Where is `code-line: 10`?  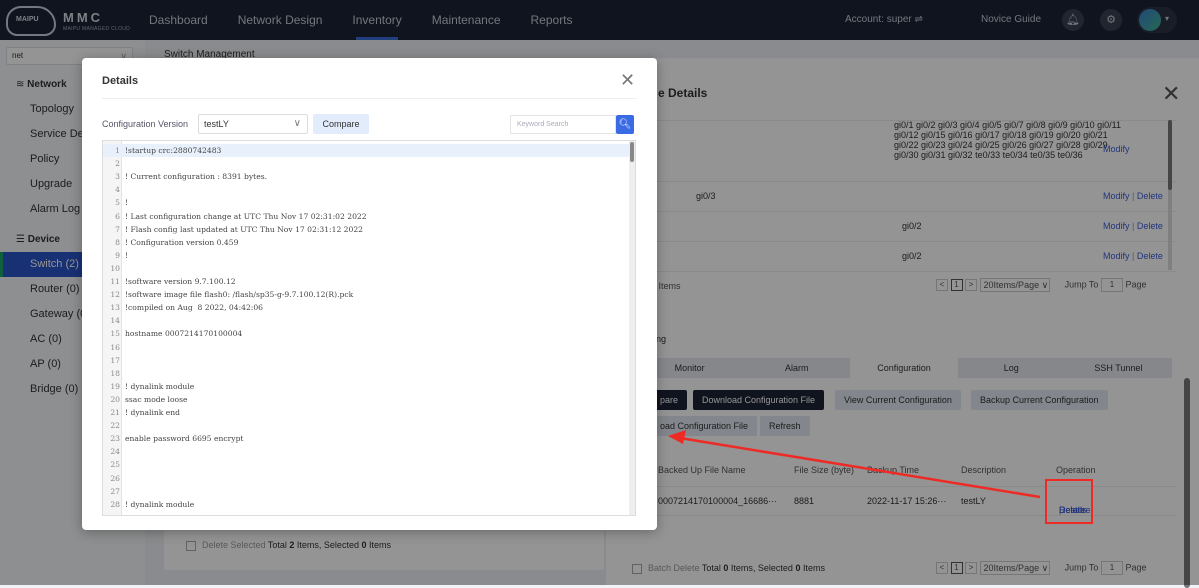 code-line: 10 is located at coordinates (367, 268).